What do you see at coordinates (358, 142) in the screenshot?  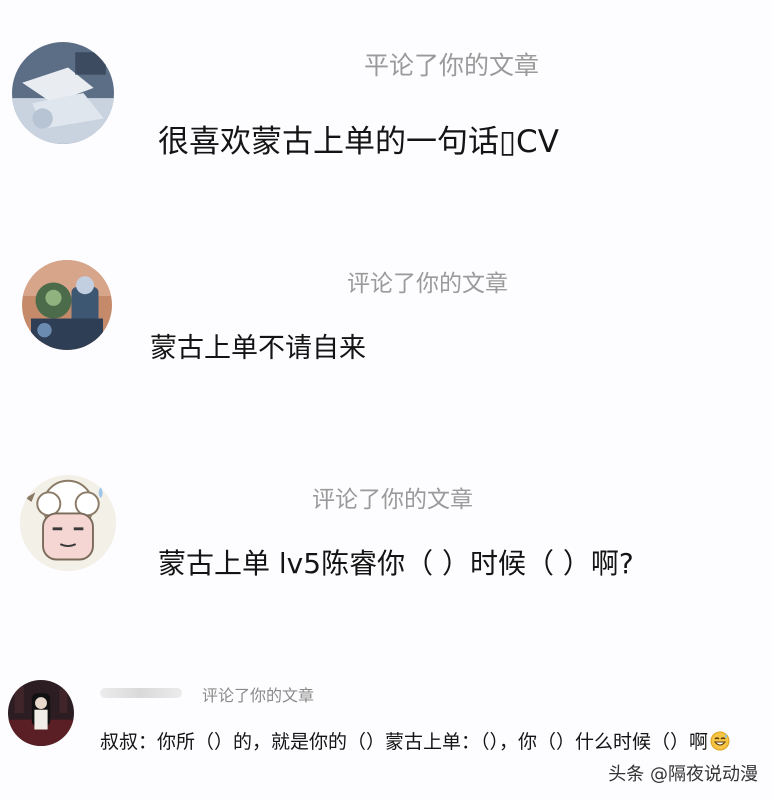 I see `comment-text: 很喜欢蒙古上单的一句话▯CV` at bounding box center [358, 142].